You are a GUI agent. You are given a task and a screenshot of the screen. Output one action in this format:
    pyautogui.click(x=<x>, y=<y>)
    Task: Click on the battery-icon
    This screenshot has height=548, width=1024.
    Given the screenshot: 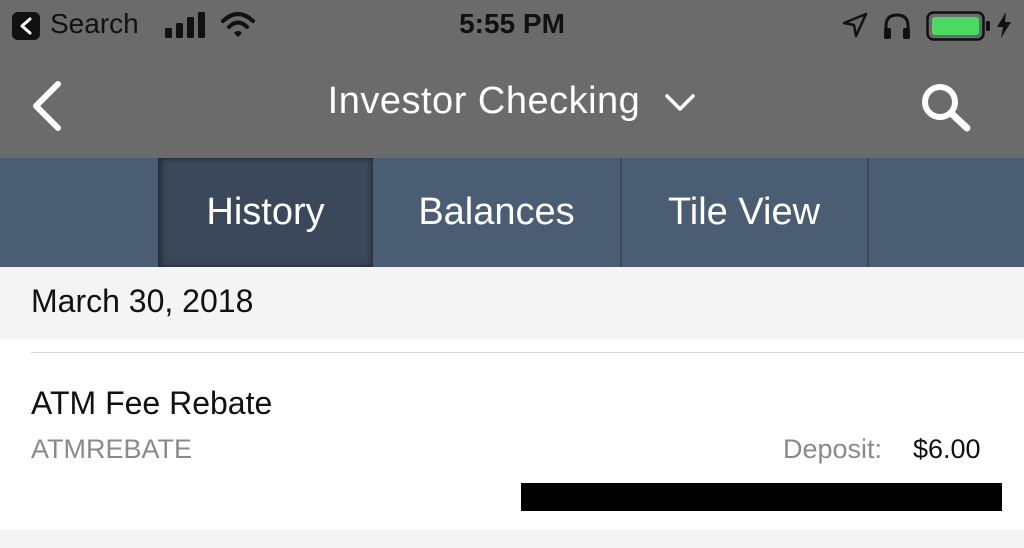 What is the action you would take?
    pyautogui.click(x=959, y=28)
    